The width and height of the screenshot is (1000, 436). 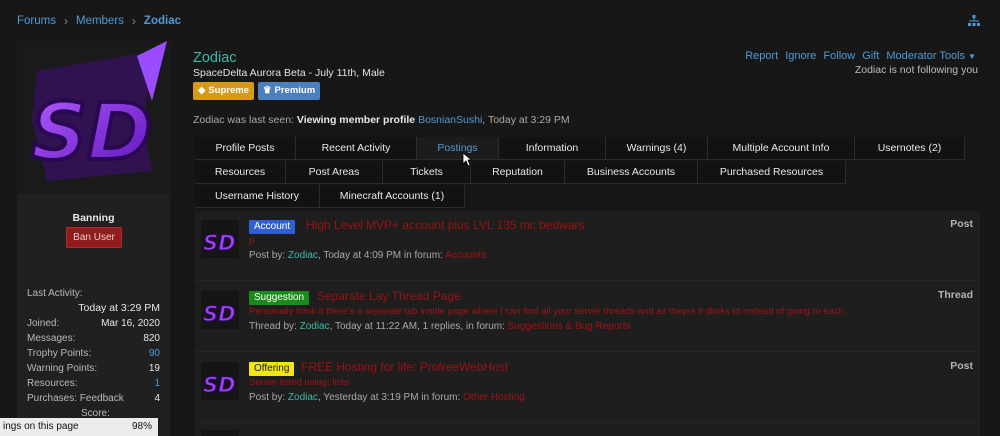 I want to click on tab-reputation: Reputation, so click(x=518, y=172).